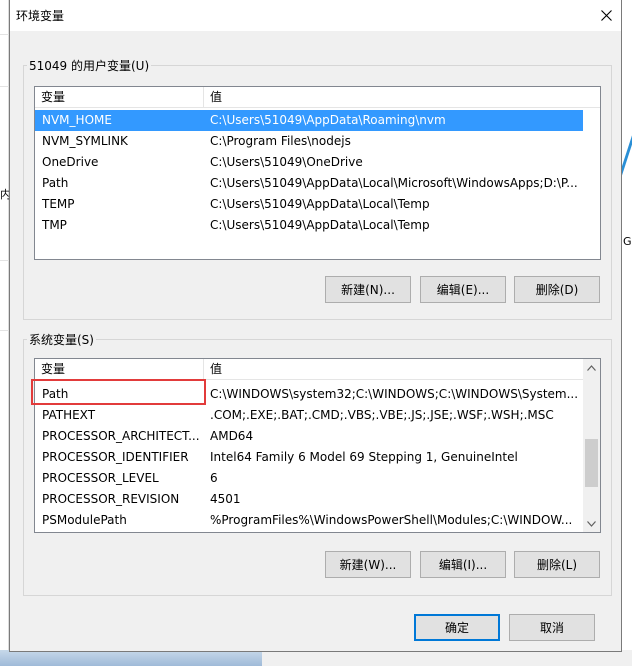 This screenshot has width=632, height=666. What do you see at coordinates (84, 520) in the screenshot?
I see `variable-name: PSModulePath` at bounding box center [84, 520].